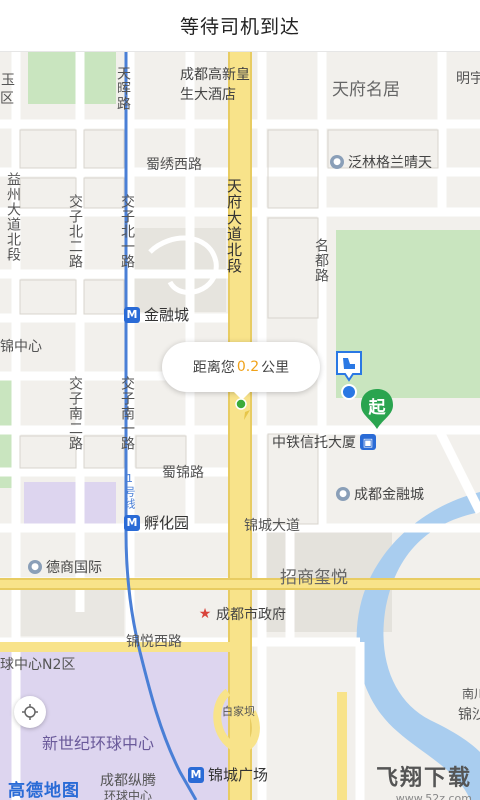 The height and width of the screenshot is (800, 480). What do you see at coordinates (433, 796) in the screenshot?
I see `watermark-url: www.52z.com` at bounding box center [433, 796].